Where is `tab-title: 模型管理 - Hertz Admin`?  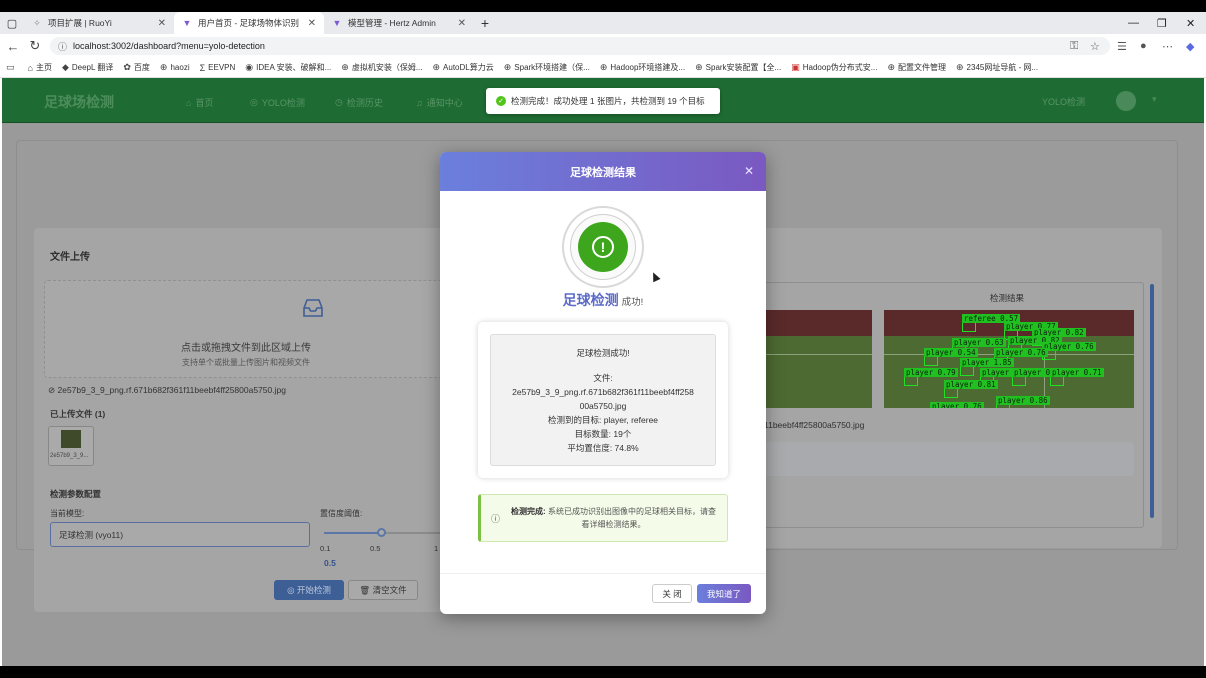
tab-title: 模型管理 - Hertz Admin is located at coordinates (392, 23).